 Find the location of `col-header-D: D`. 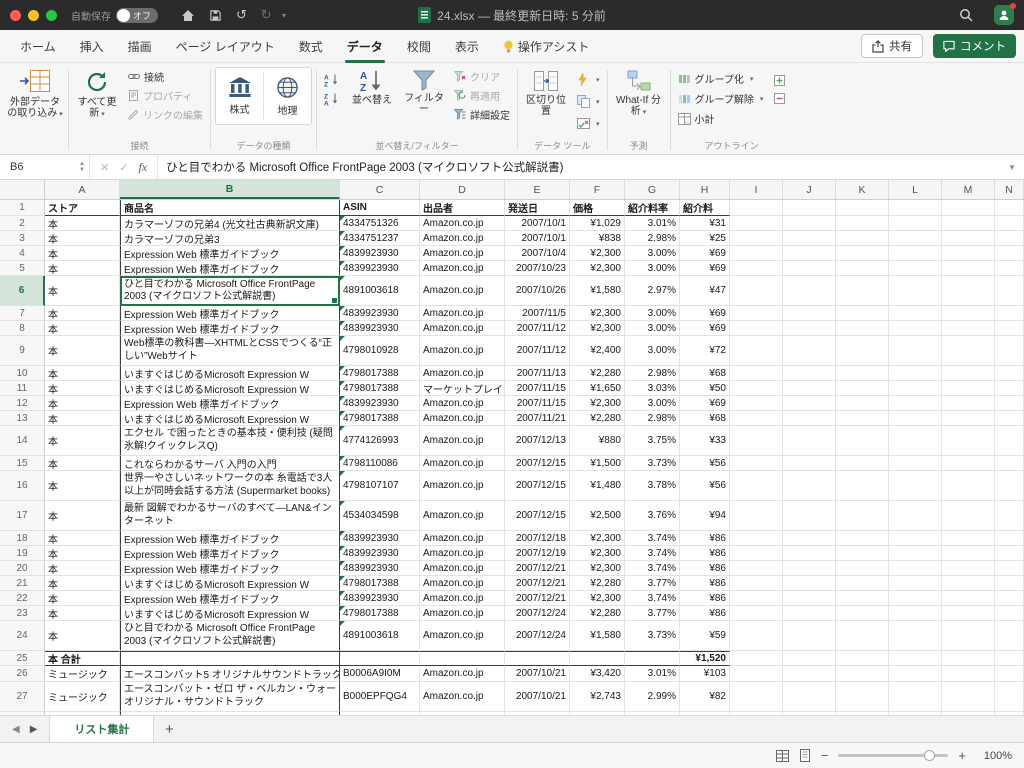

col-header-D: D is located at coordinates (462, 189).